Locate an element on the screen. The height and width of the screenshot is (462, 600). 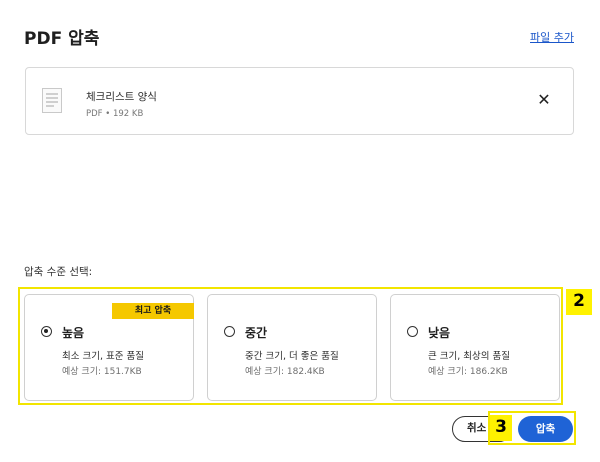
close-icon: ✕ is located at coordinates (544, 100).